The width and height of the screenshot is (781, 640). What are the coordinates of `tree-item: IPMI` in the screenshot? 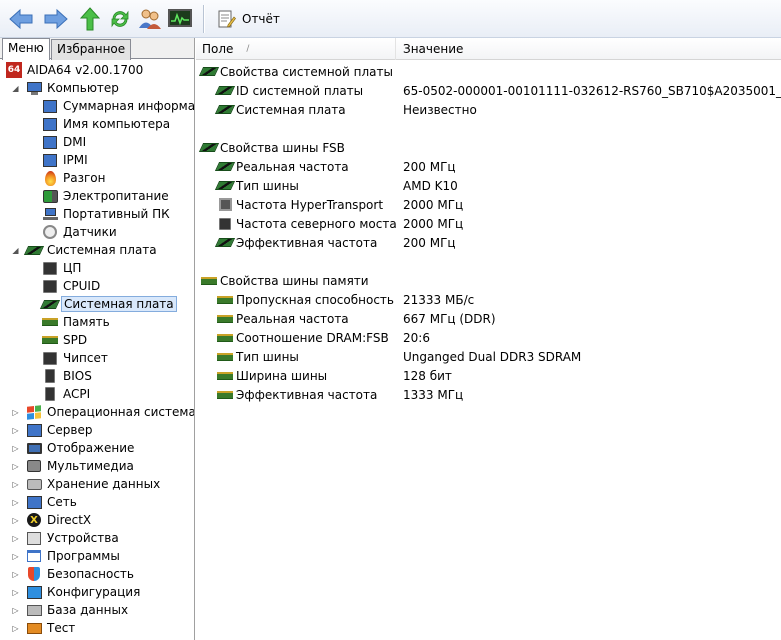 It's located at (66, 160).